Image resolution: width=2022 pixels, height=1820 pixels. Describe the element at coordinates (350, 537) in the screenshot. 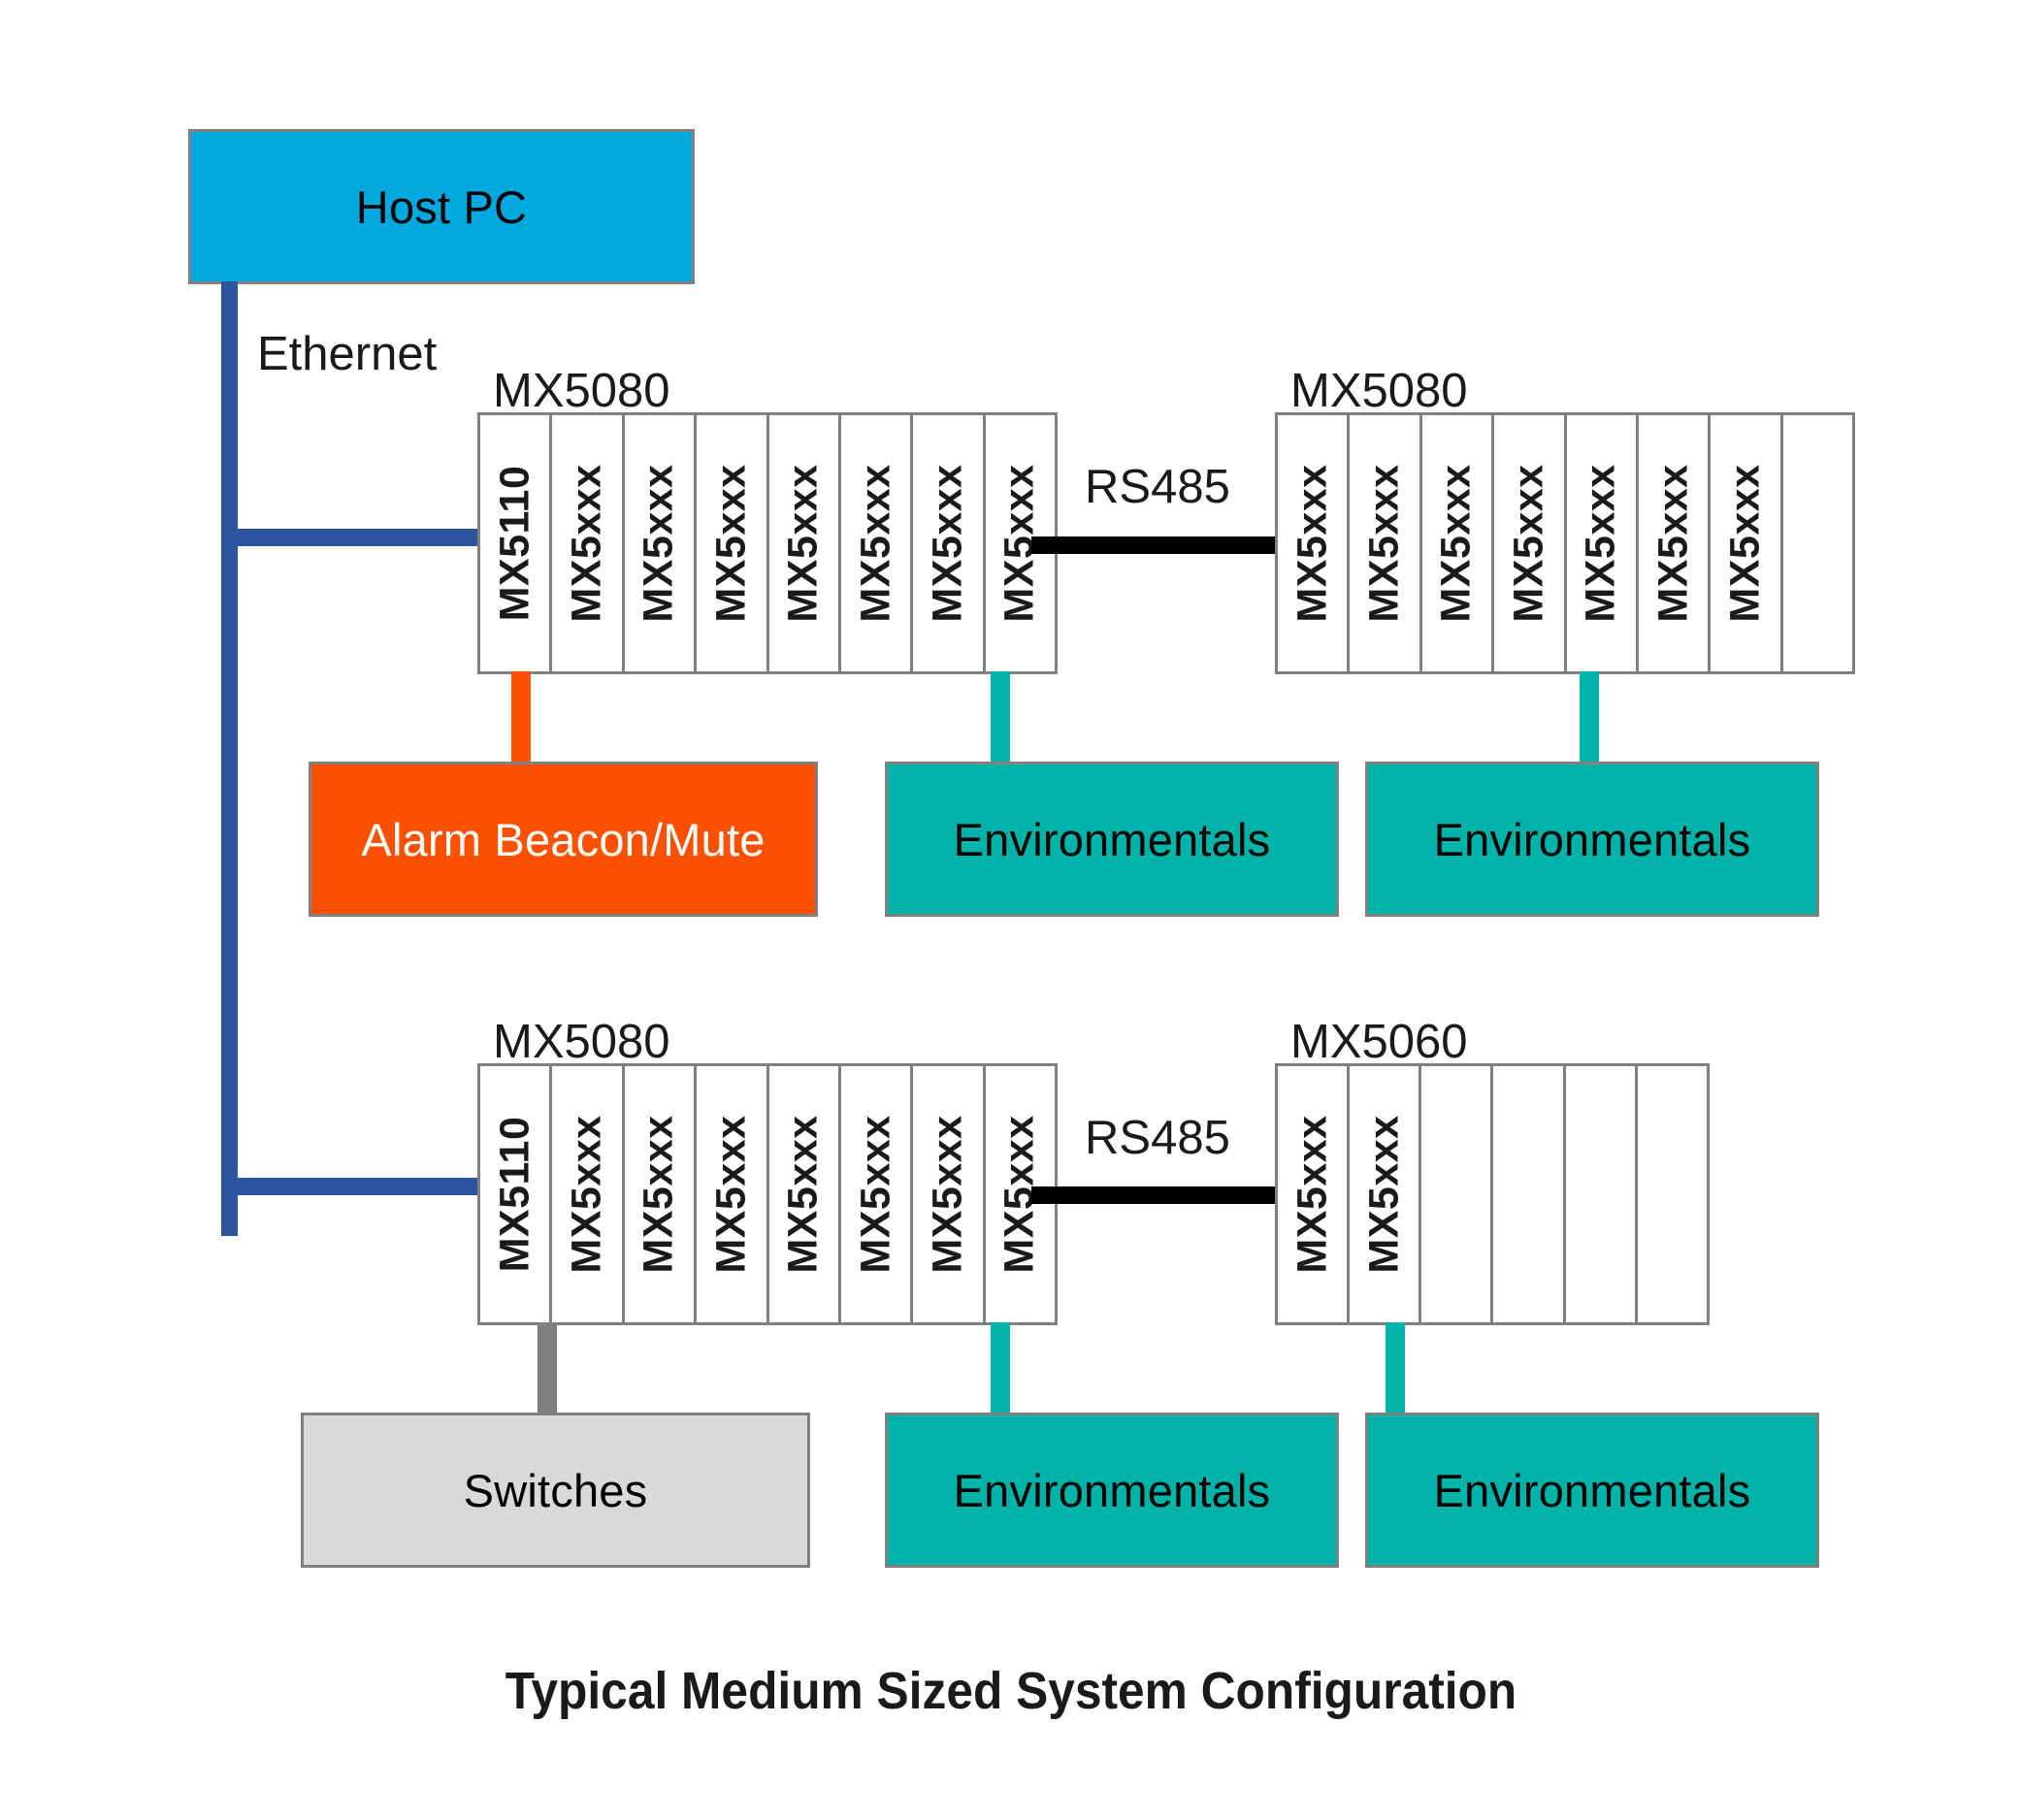

I see `ethernet-branch-top` at that location.